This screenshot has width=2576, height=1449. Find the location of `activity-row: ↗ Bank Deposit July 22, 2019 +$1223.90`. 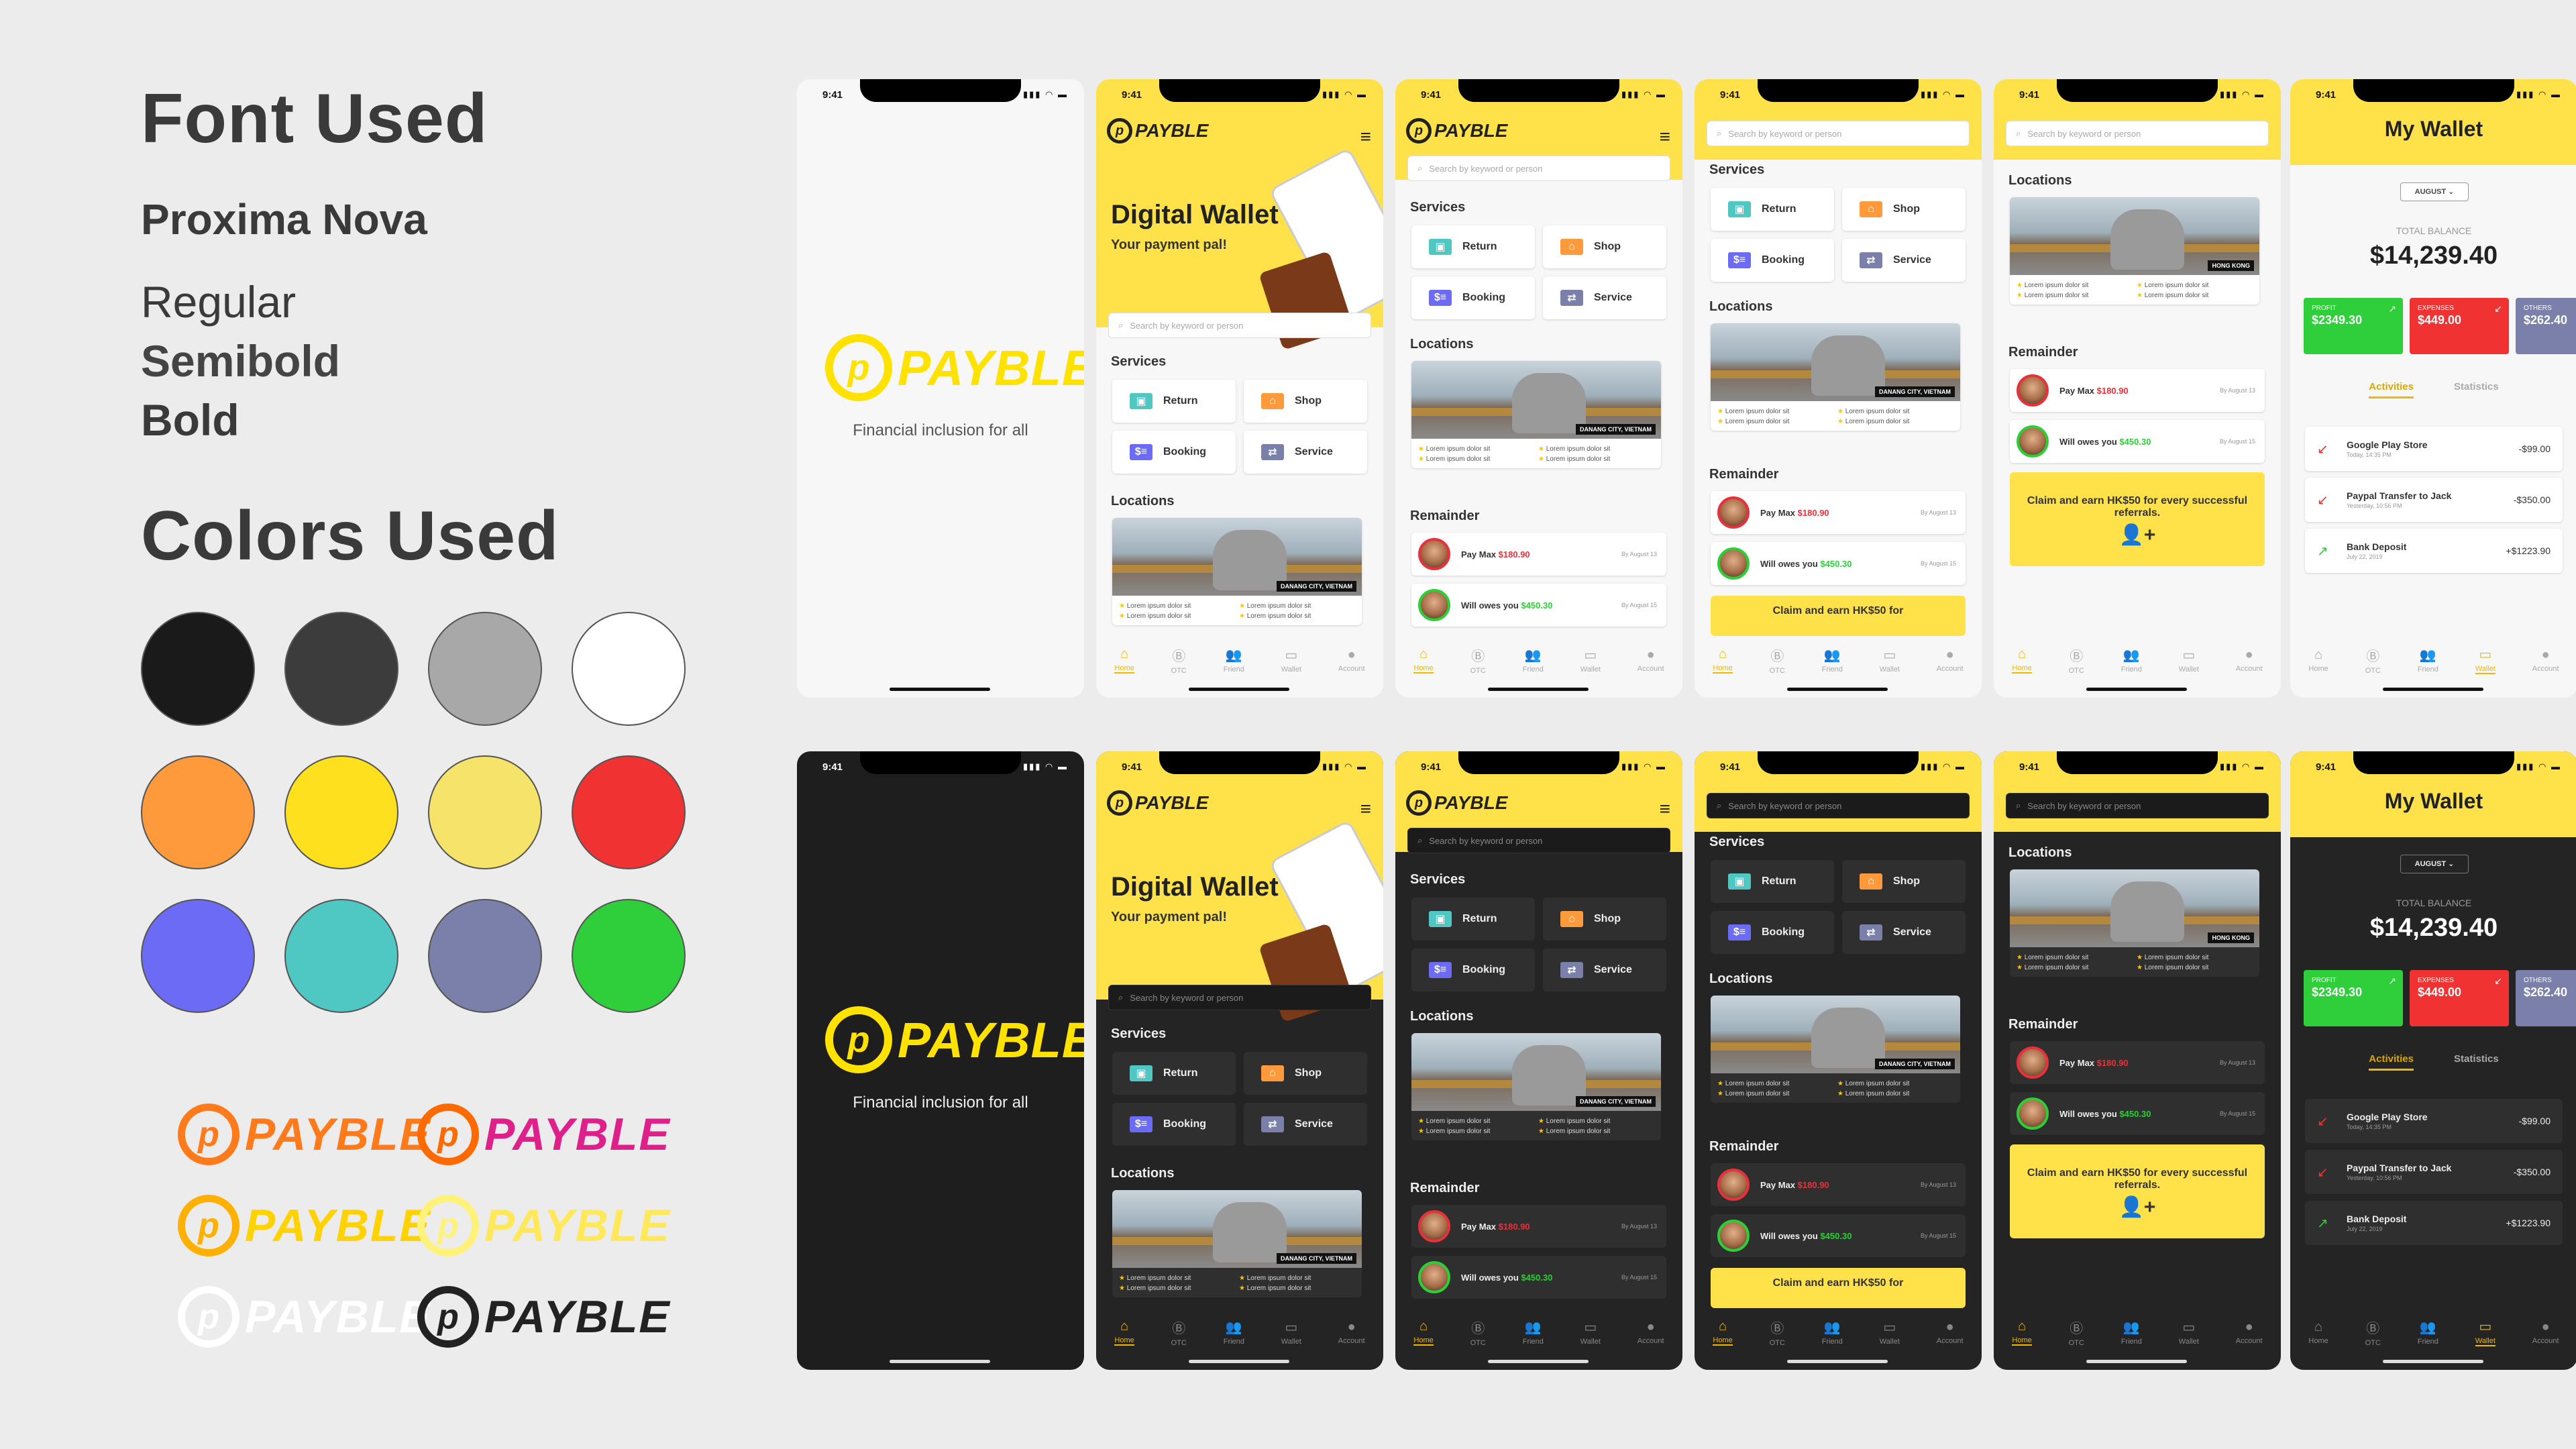

activity-row: ↗ Bank Deposit July 22, 2019 +$1223.90 is located at coordinates (2434, 1223).